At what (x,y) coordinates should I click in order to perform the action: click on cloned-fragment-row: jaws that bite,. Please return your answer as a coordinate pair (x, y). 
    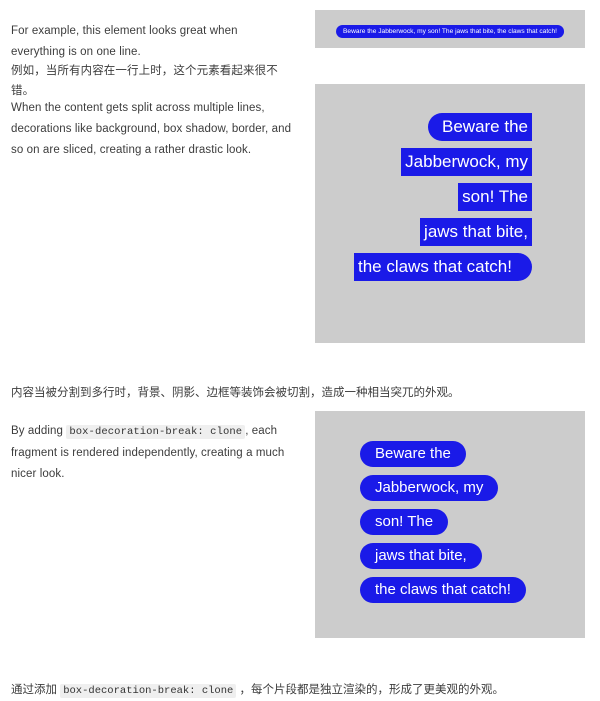
    Looking at the image, I should click on (443, 556).